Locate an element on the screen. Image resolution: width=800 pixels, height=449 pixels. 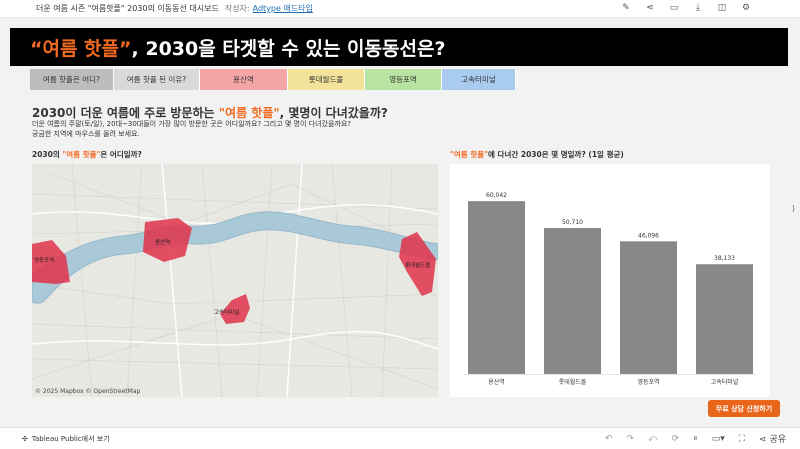
undo-icon: ↶ is located at coordinates (609, 439).